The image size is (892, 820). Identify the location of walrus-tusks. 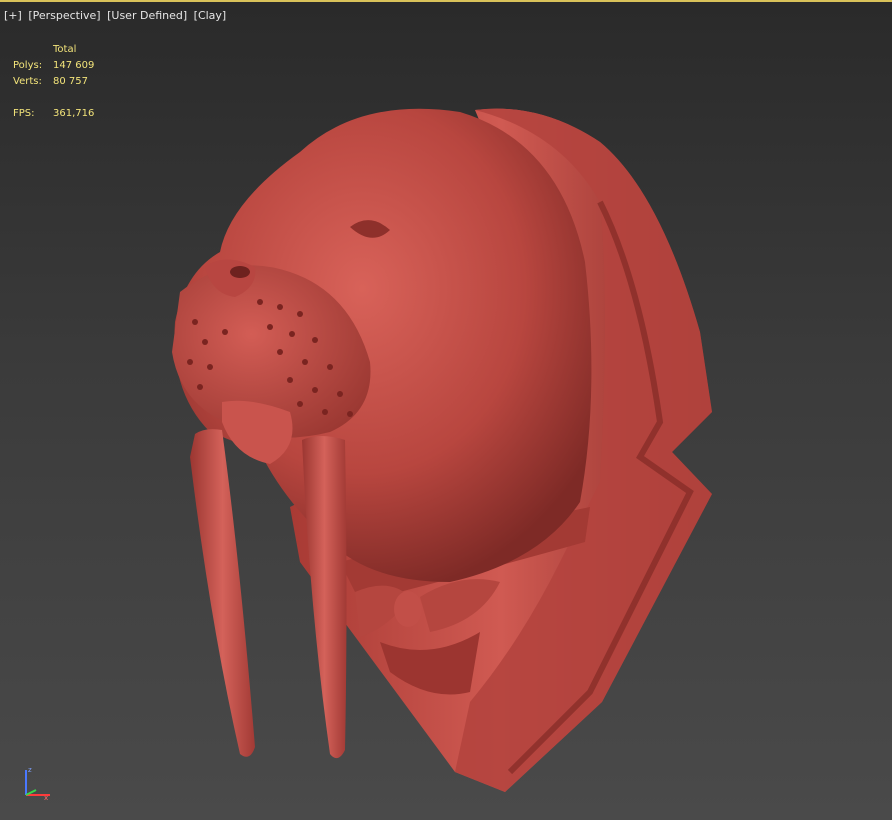
(268, 594).